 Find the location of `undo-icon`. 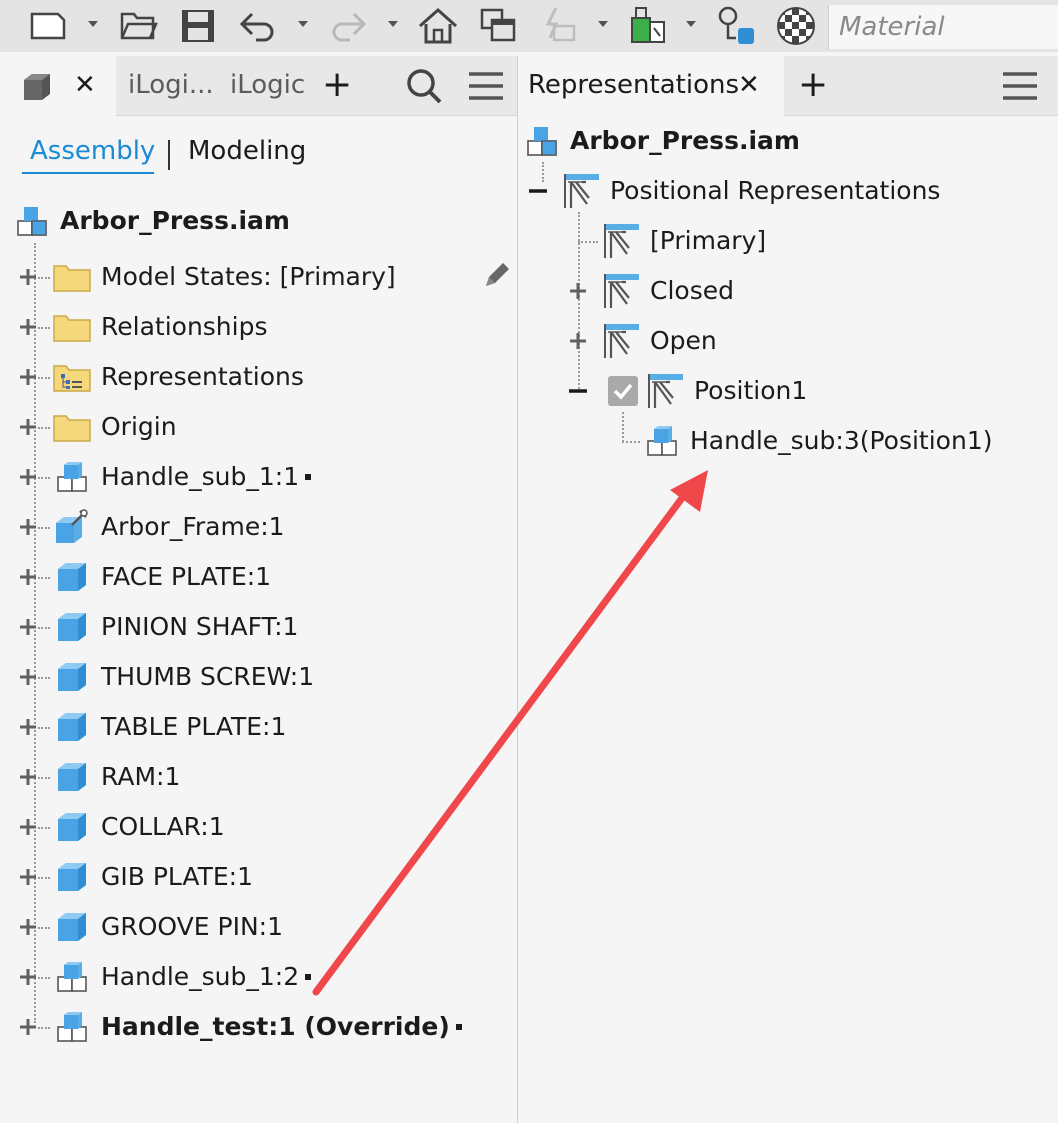

undo-icon is located at coordinates (258, 26).